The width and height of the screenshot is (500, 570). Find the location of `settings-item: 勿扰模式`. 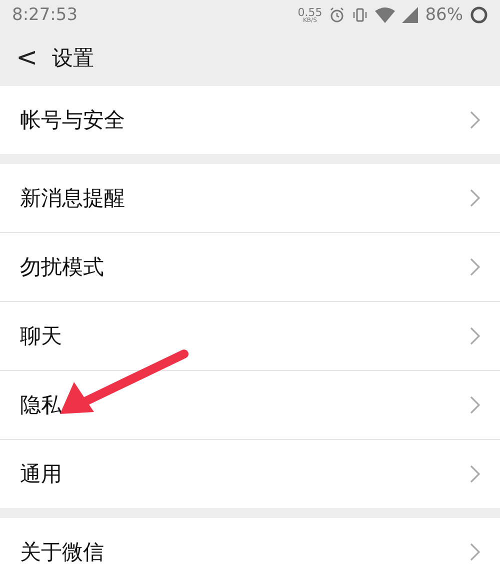

settings-item: 勿扰模式 is located at coordinates (250, 267).